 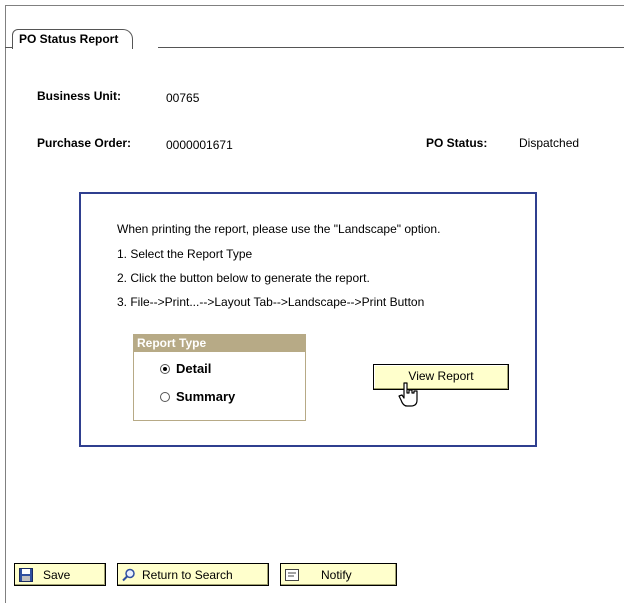 What do you see at coordinates (84, 143) in the screenshot?
I see `purchase-order-label: Purchase Order:` at bounding box center [84, 143].